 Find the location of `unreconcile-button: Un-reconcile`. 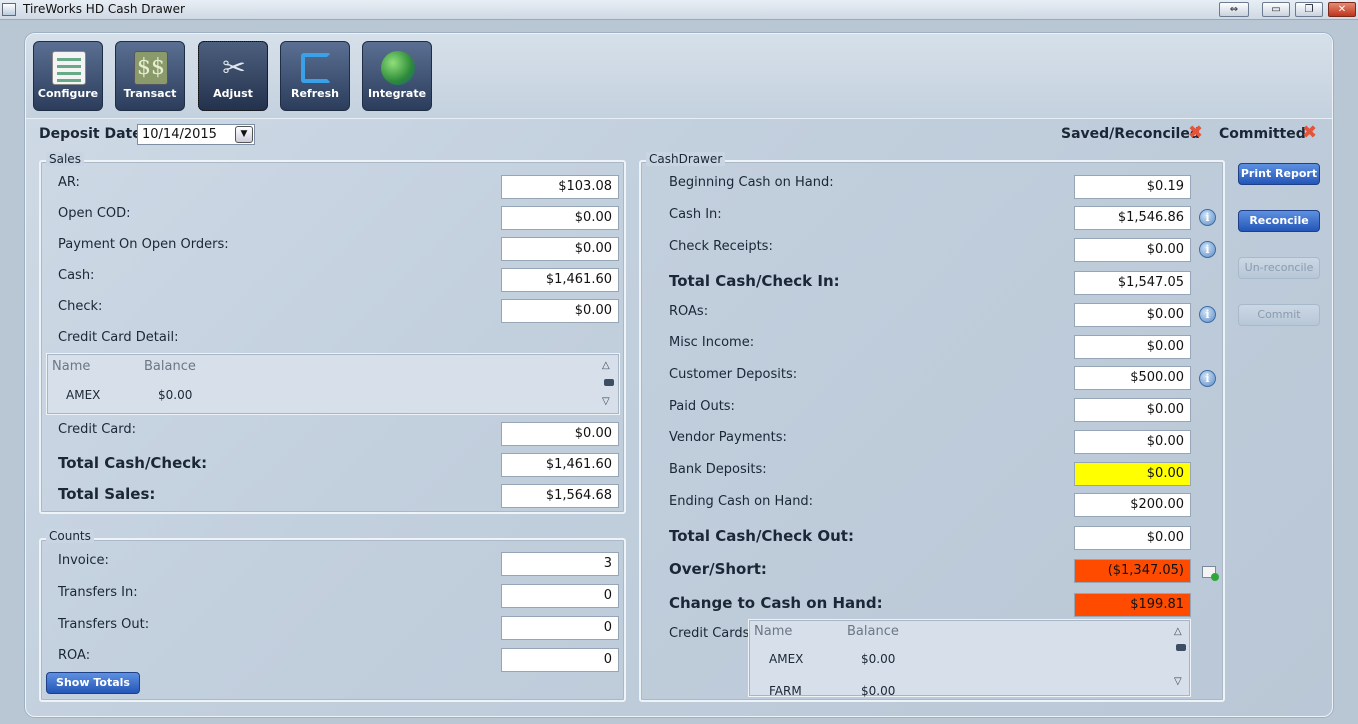

unreconcile-button: Un-reconcile is located at coordinates (1279, 268).